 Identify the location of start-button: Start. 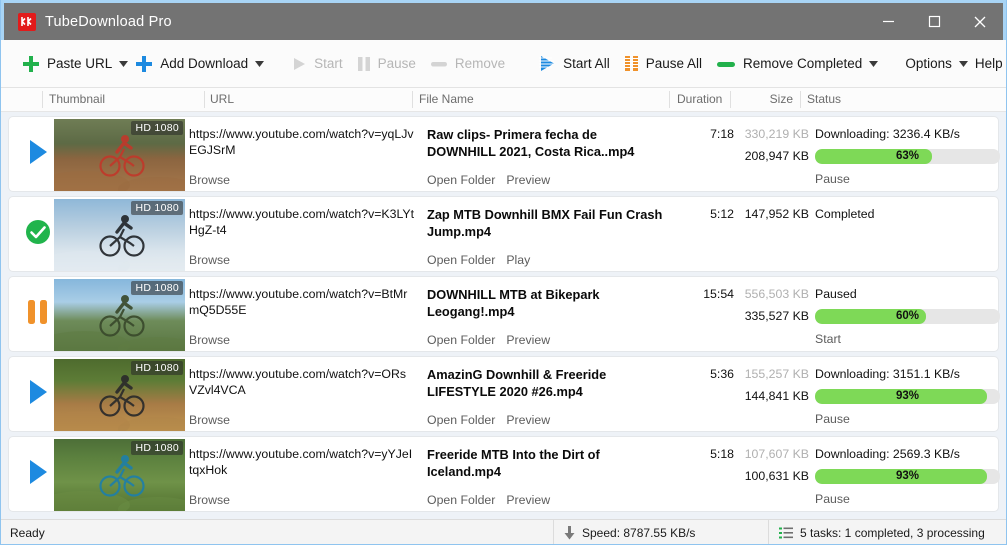
(317, 64).